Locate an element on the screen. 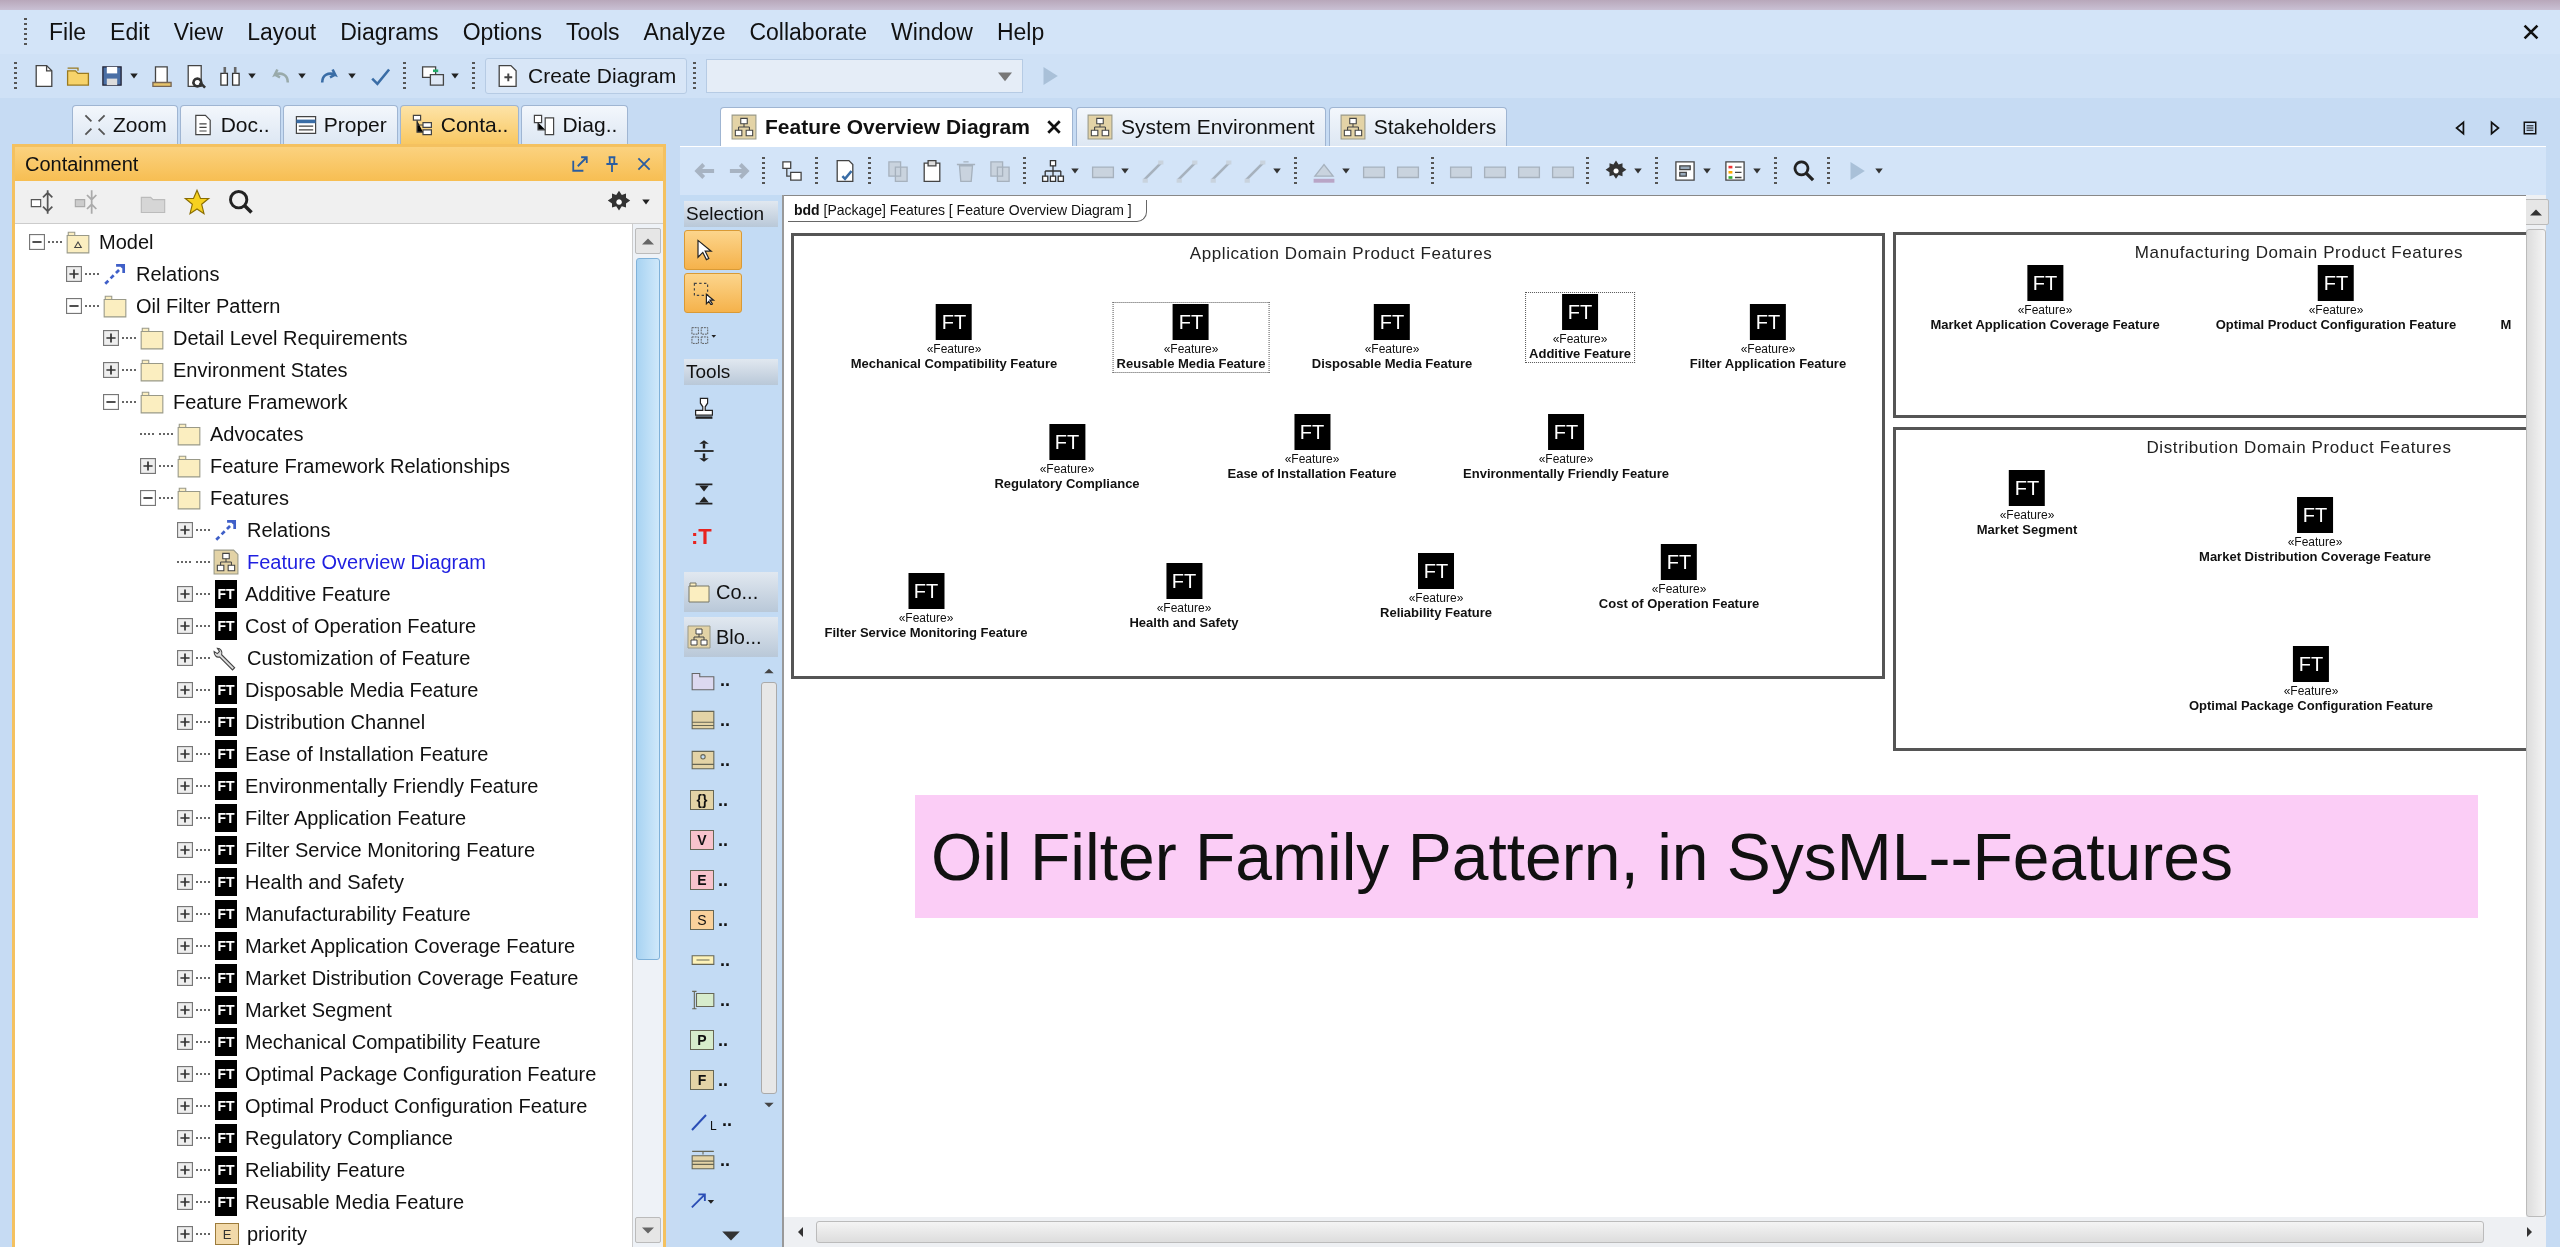  panel-tab: Conta.. is located at coordinates (459, 124).